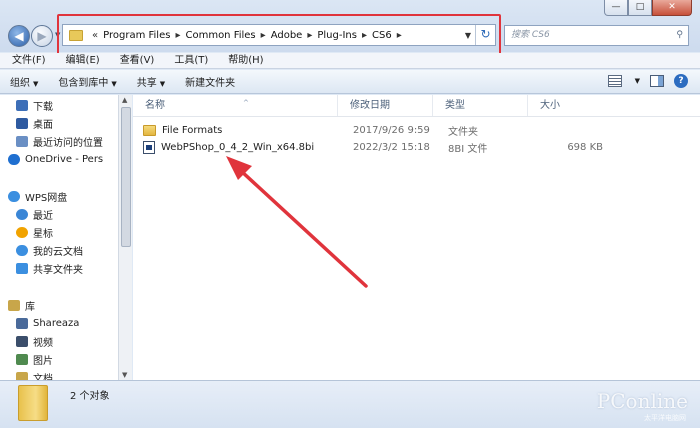 The image size is (700, 428). What do you see at coordinates (642, 401) in the screenshot?
I see `watermark-logo: PConline` at bounding box center [642, 401].